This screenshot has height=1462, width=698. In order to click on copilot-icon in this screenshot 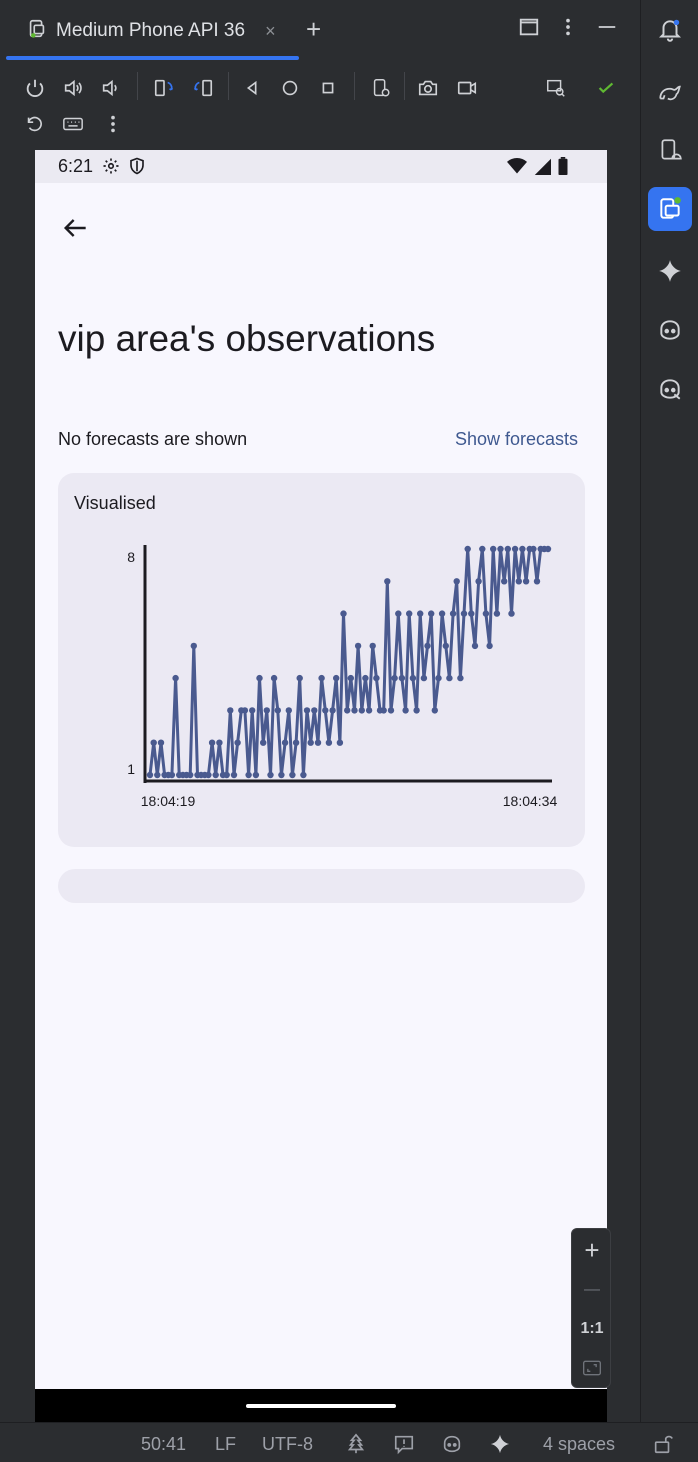, I will do `click(670, 330)`.